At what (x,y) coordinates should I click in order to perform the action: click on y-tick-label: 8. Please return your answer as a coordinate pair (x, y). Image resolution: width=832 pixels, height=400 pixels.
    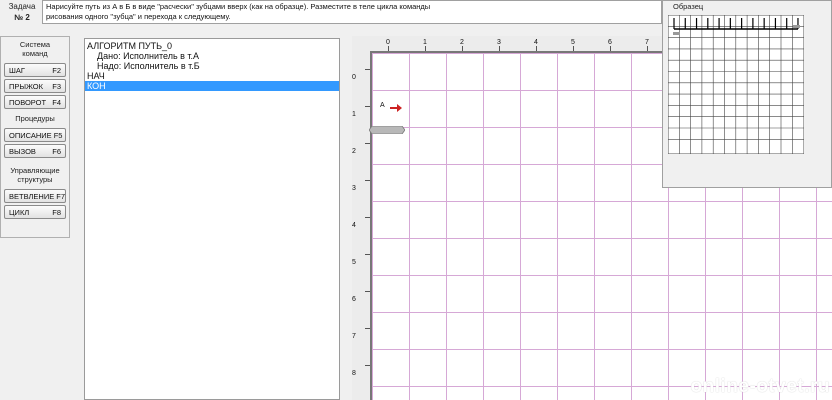
    Looking at the image, I should click on (354, 373).